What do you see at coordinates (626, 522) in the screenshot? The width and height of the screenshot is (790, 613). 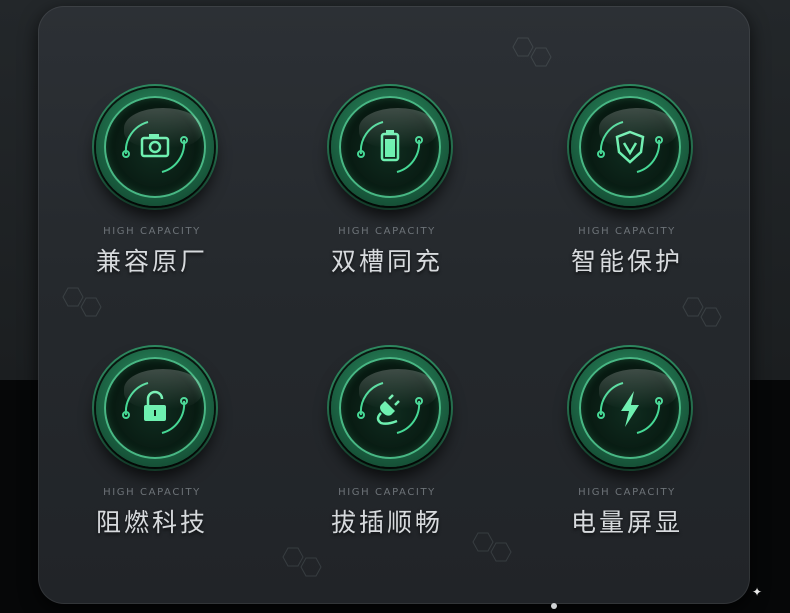 I see `feature-title: 电量屏显` at bounding box center [626, 522].